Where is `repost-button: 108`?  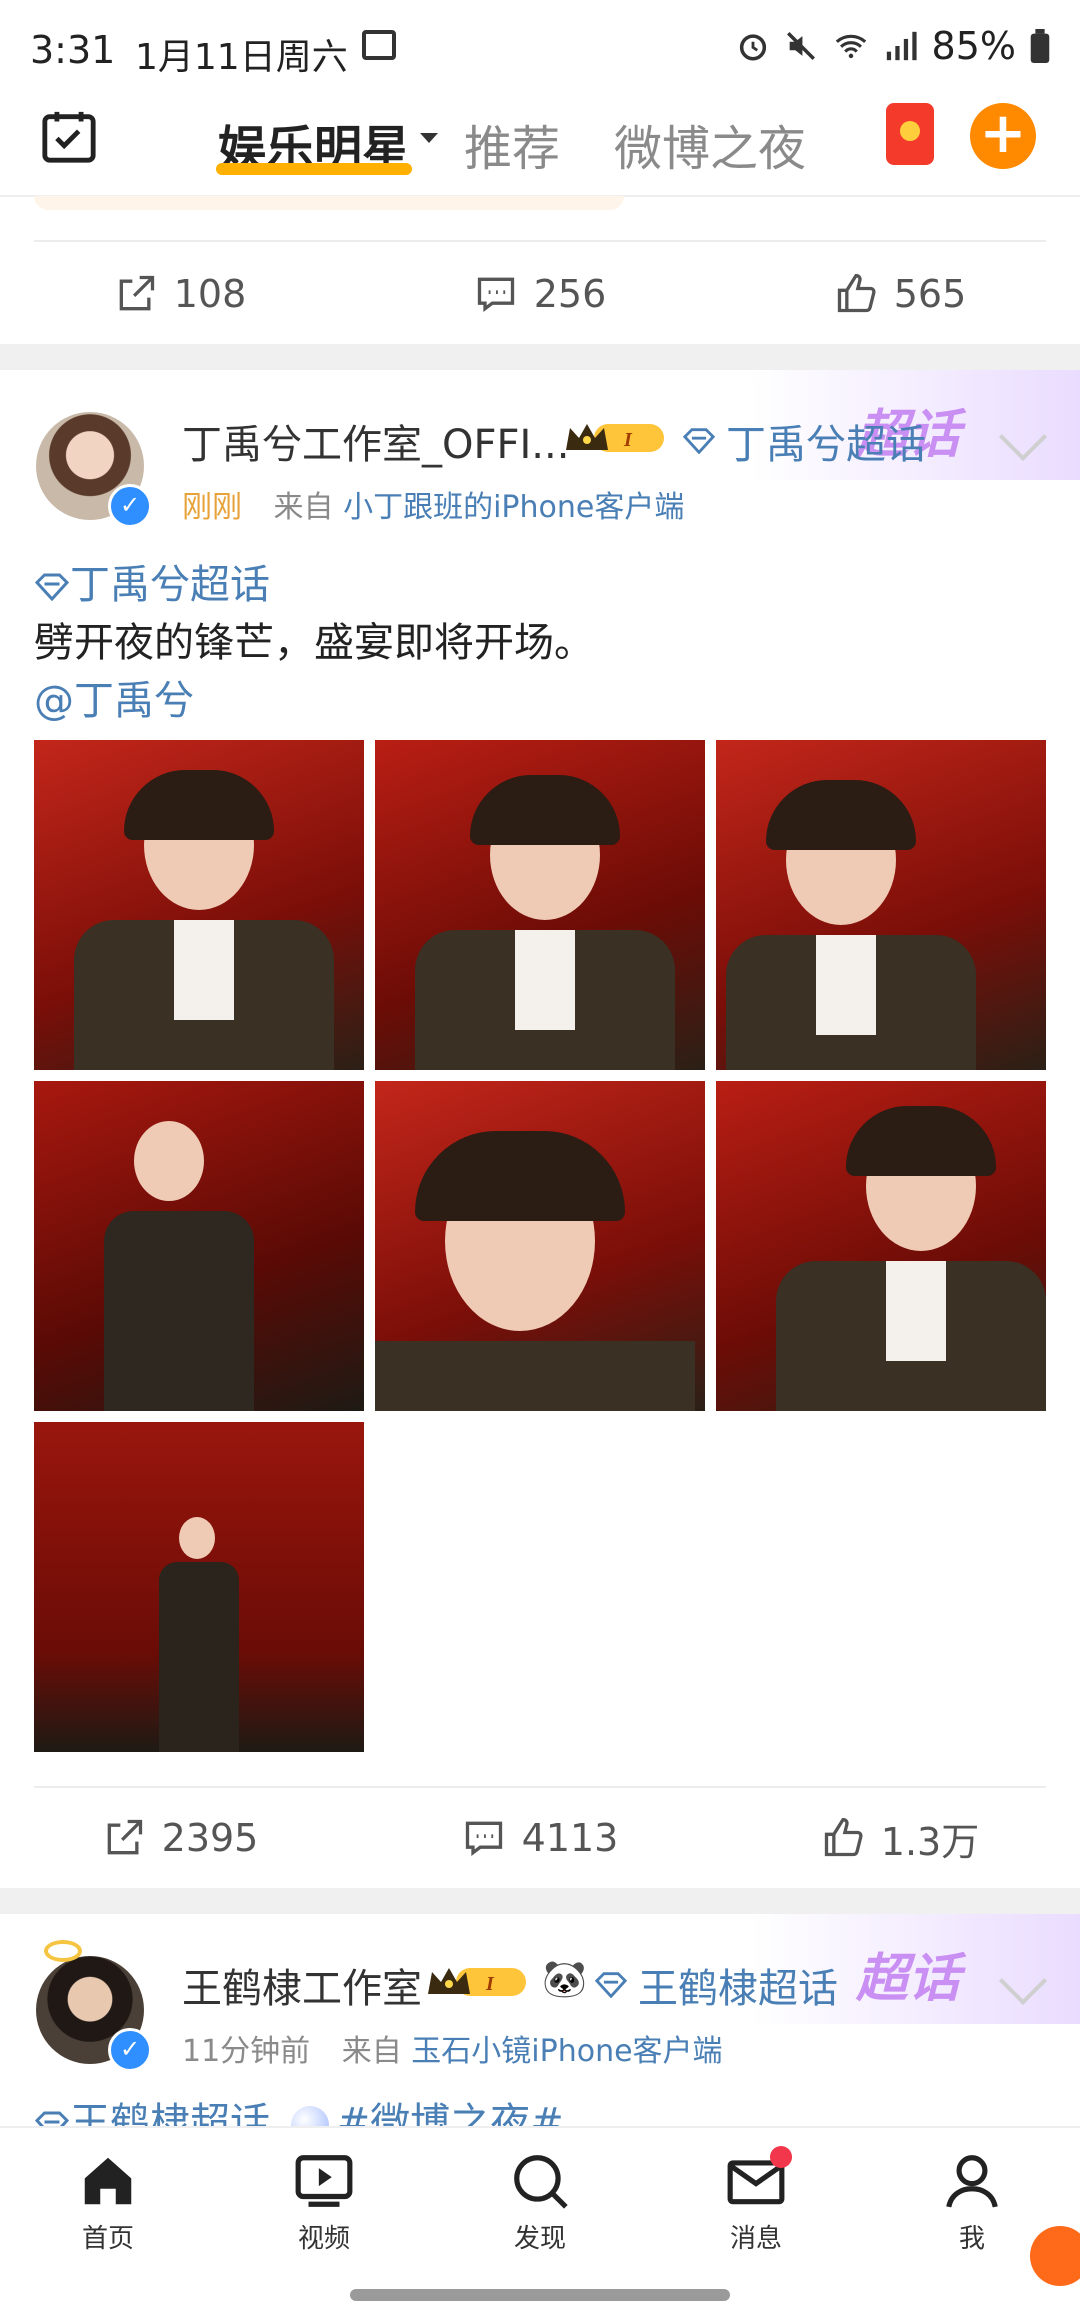 repost-button: 108 is located at coordinates (180, 294).